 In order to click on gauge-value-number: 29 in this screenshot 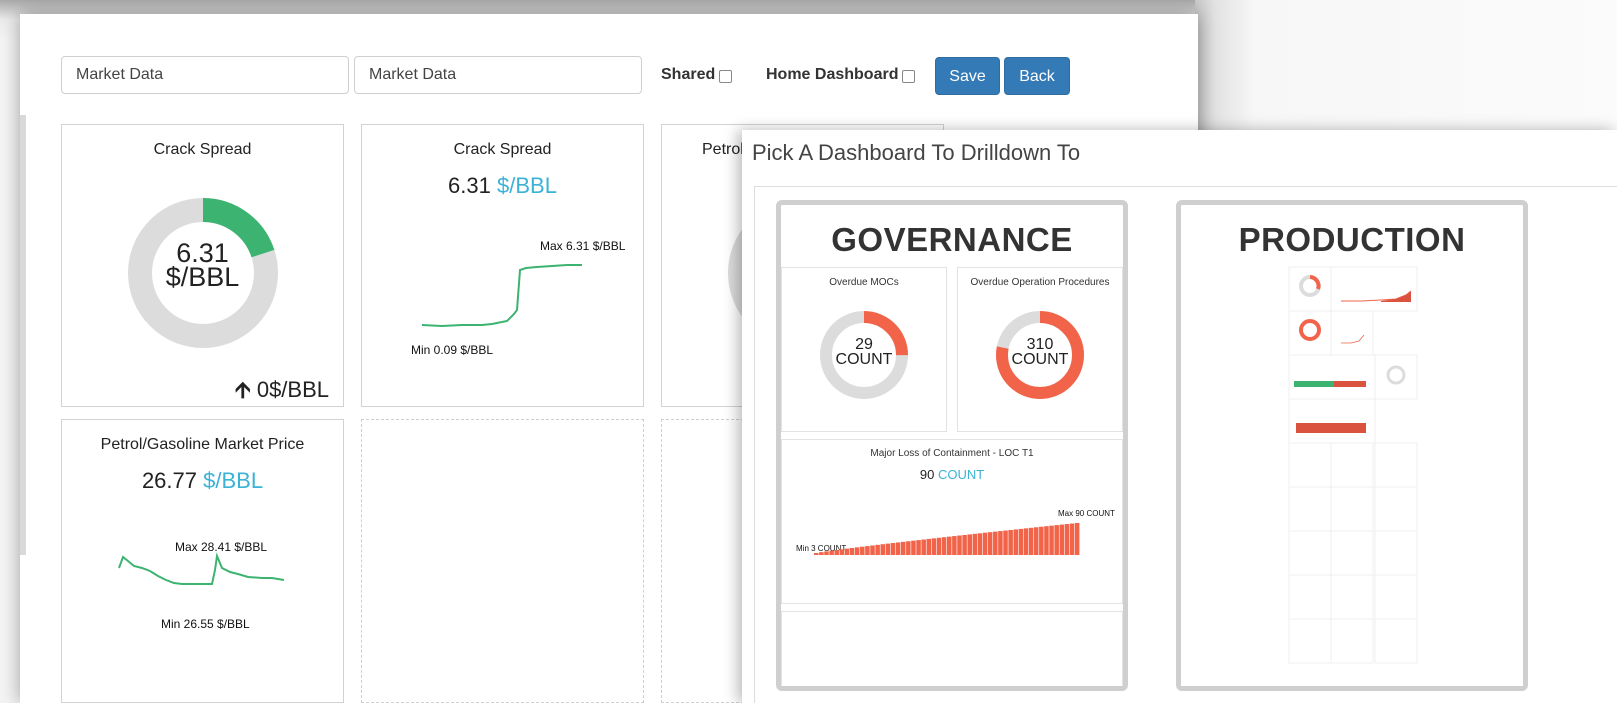, I will do `click(864, 344)`.